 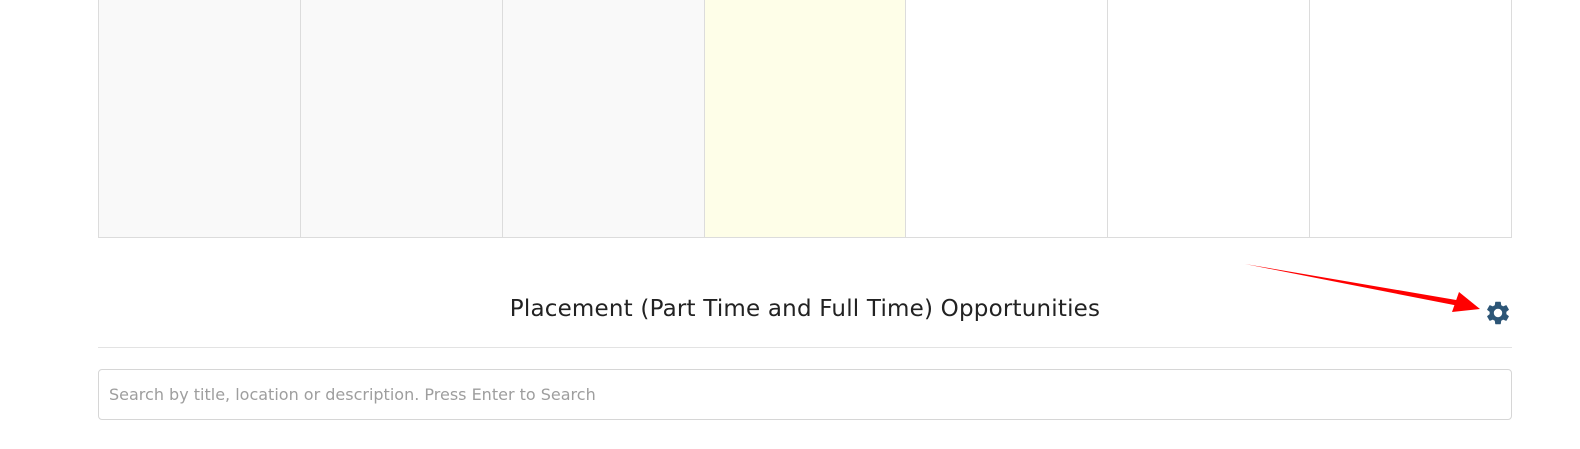 I want to click on search-input, so click(x=805, y=394).